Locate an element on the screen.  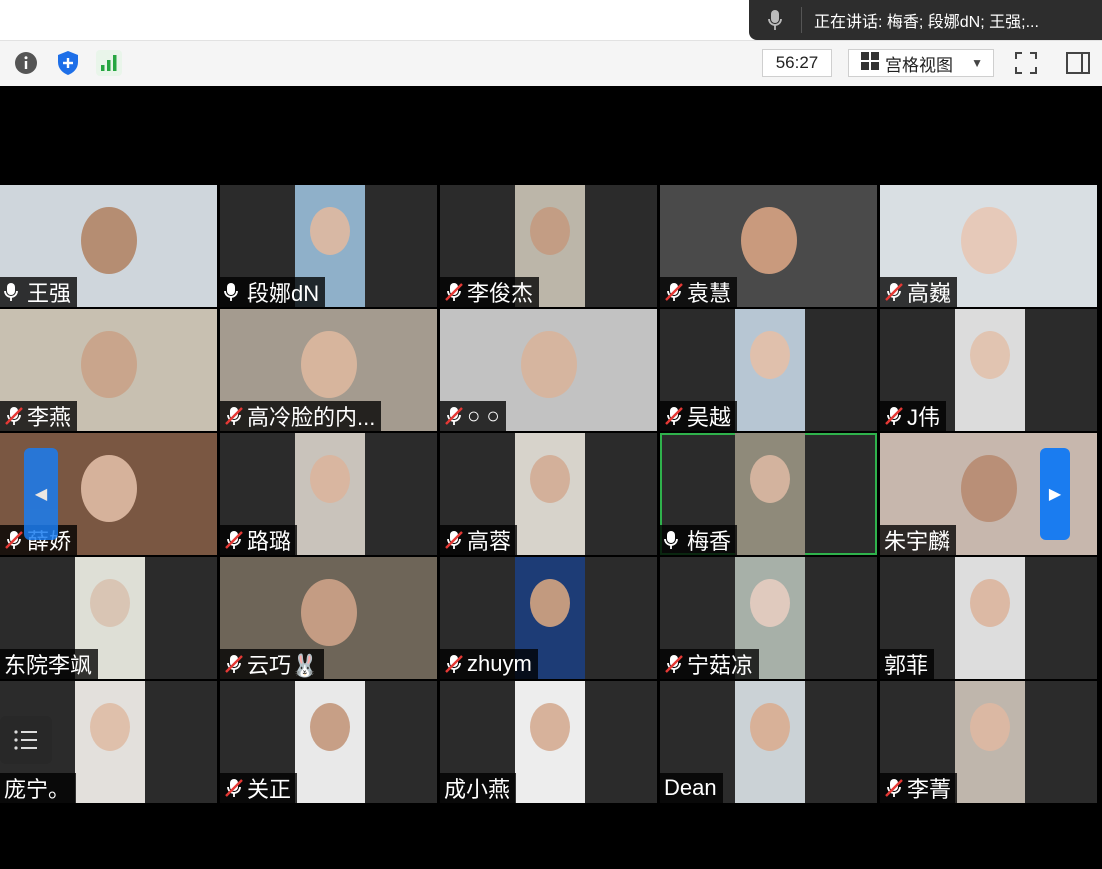
participant-name: 高蓉 is located at coordinates (489, 541).